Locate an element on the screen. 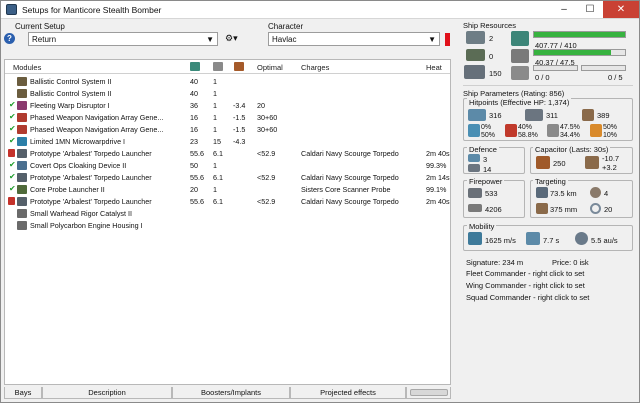 The image size is (640, 403). launcher-hardpoint-icon is located at coordinates (475, 55).